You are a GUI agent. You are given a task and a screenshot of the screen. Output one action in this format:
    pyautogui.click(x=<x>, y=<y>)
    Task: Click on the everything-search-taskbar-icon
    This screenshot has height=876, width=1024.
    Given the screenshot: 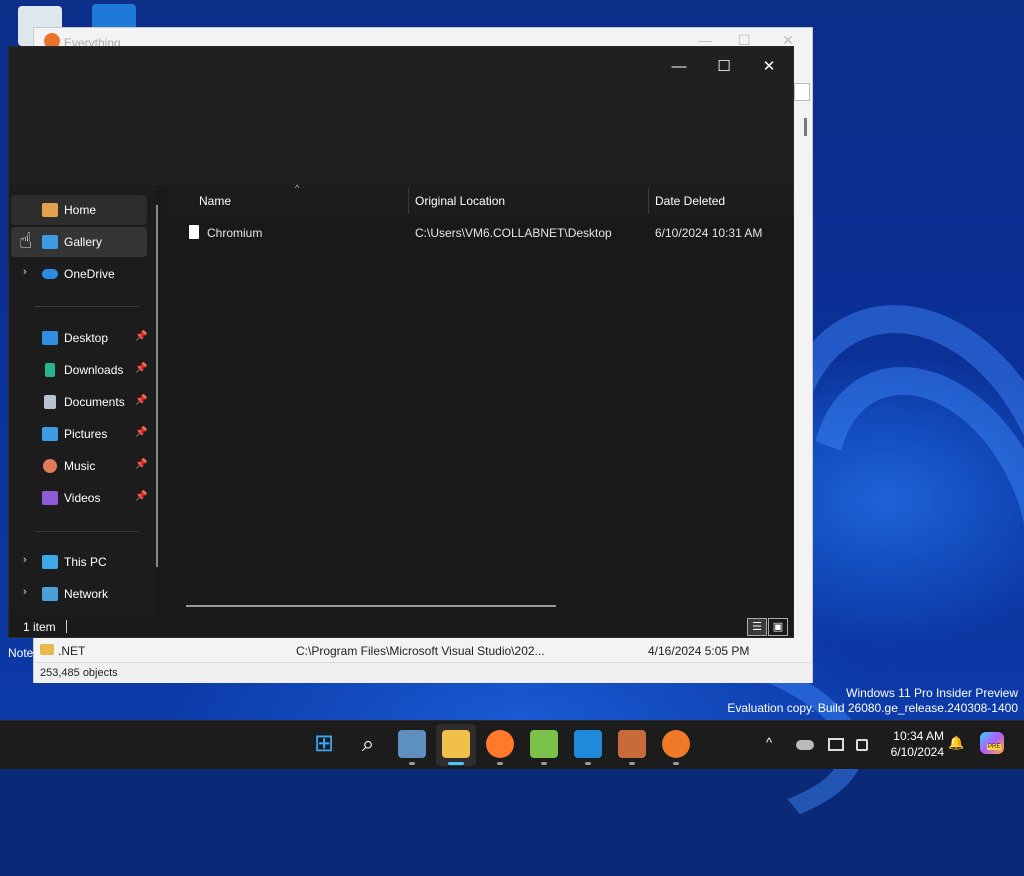 What is the action you would take?
    pyautogui.click(x=676, y=744)
    